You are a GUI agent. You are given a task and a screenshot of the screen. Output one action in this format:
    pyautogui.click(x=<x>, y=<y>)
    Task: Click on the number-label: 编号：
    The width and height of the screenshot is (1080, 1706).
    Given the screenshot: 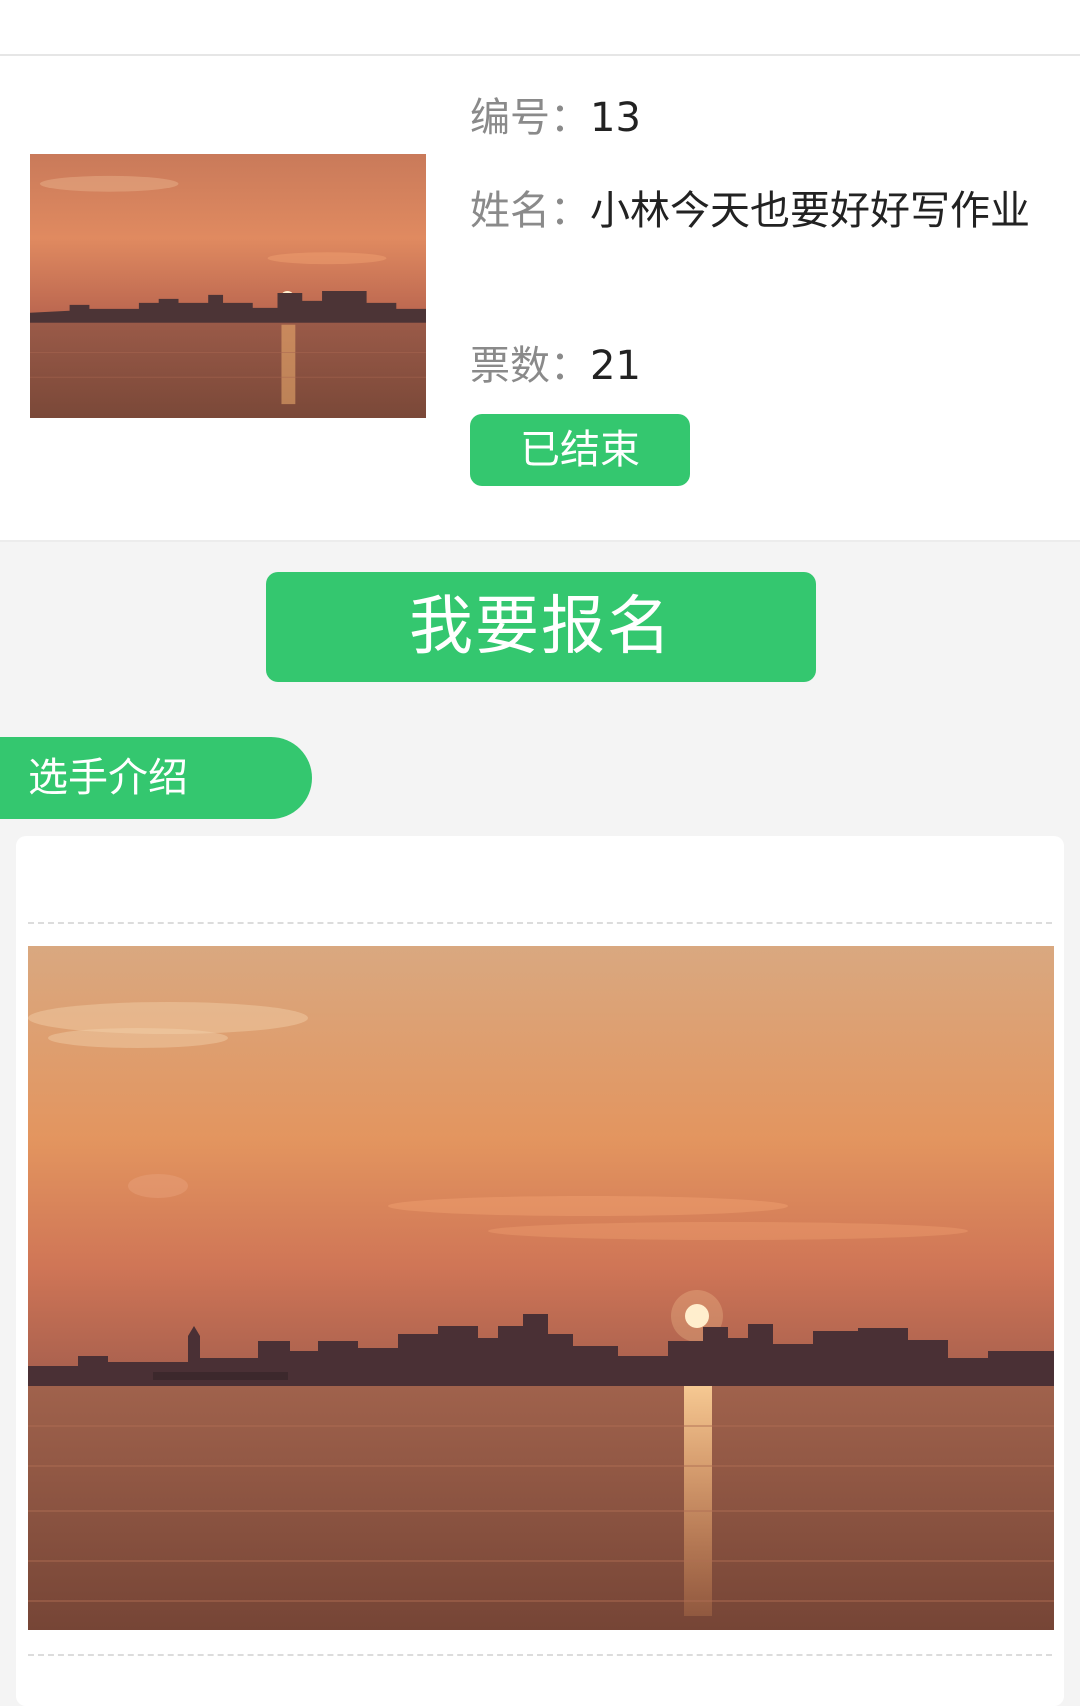 What is the action you would take?
    pyautogui.click(x=530, y=118)
    